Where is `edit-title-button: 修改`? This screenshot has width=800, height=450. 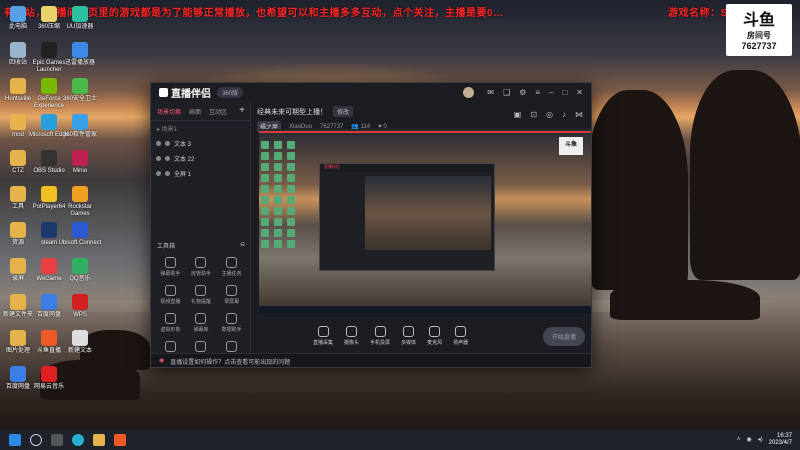 edit-title-button: 修改 is located at coordinates (343, 111).